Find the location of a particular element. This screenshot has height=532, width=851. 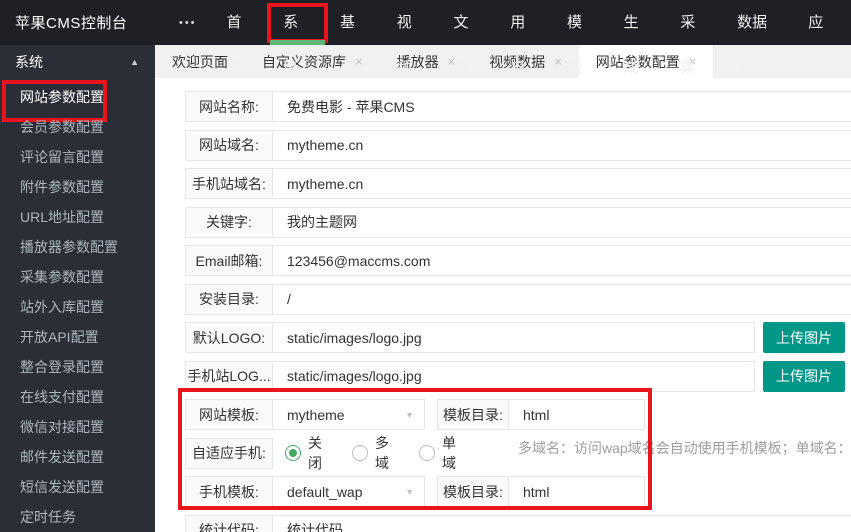

adaptive-mobile-radio-group: 关闭 多域 单域 is located at coordinates (385, 453).